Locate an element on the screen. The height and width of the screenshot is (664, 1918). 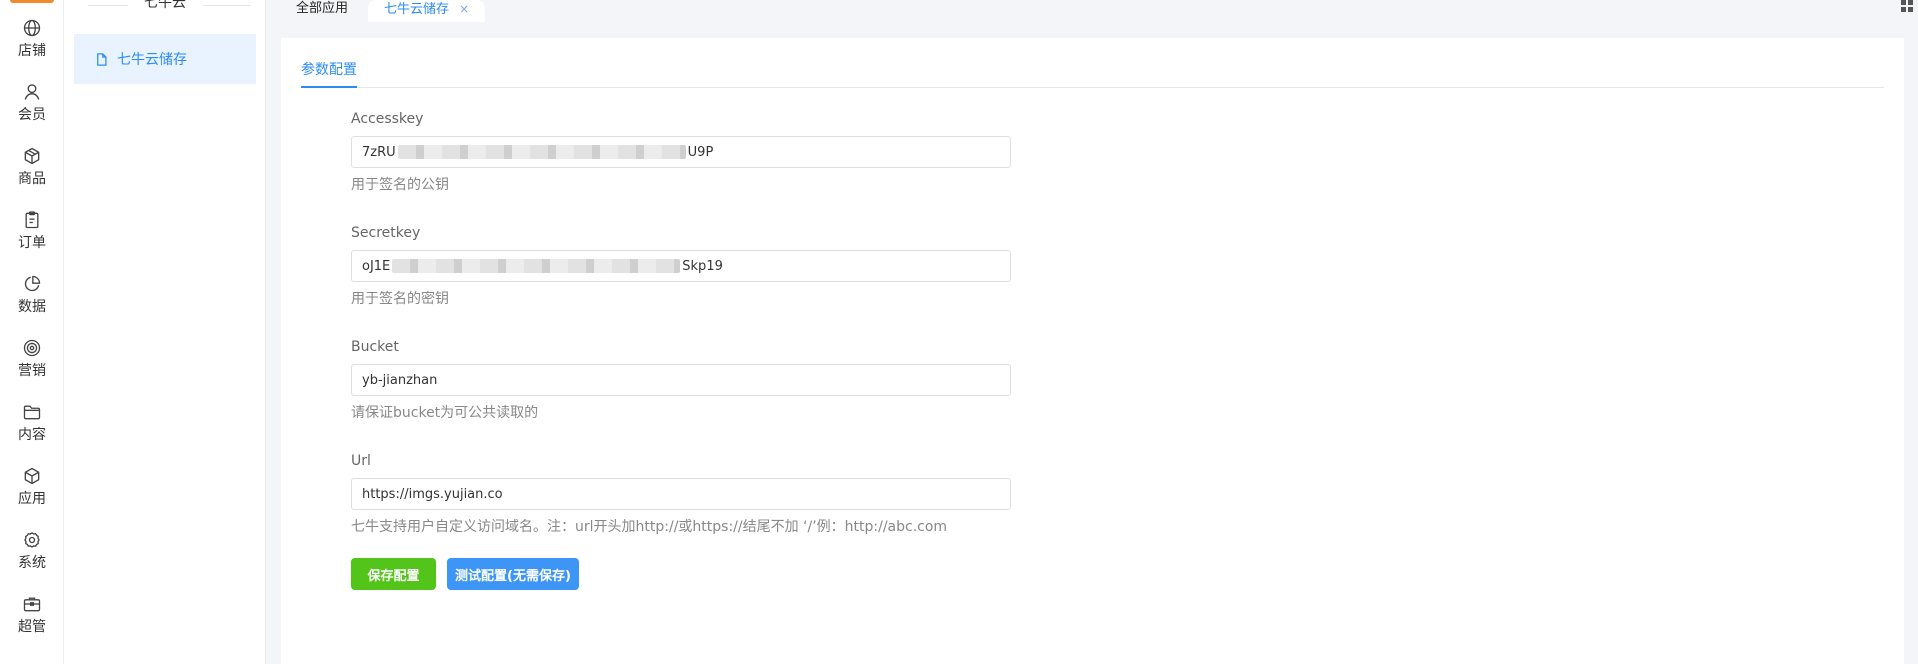
nav-item-products: 商品 is located at coordinates (32, 174).